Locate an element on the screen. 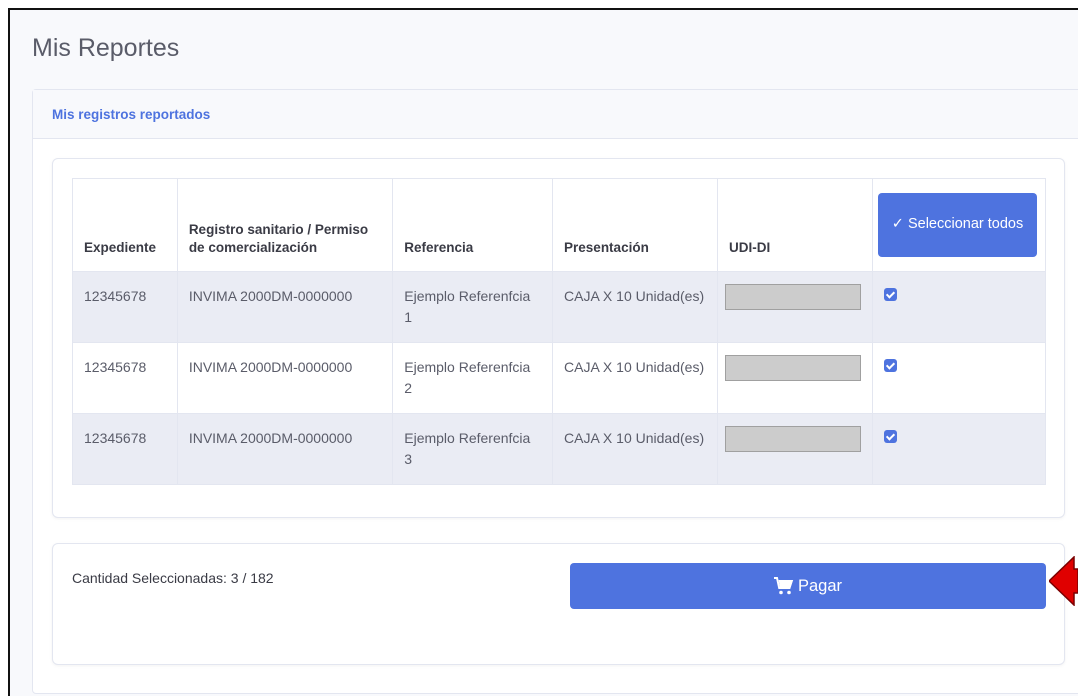  cart-icon is located at coordinates (783, 586).